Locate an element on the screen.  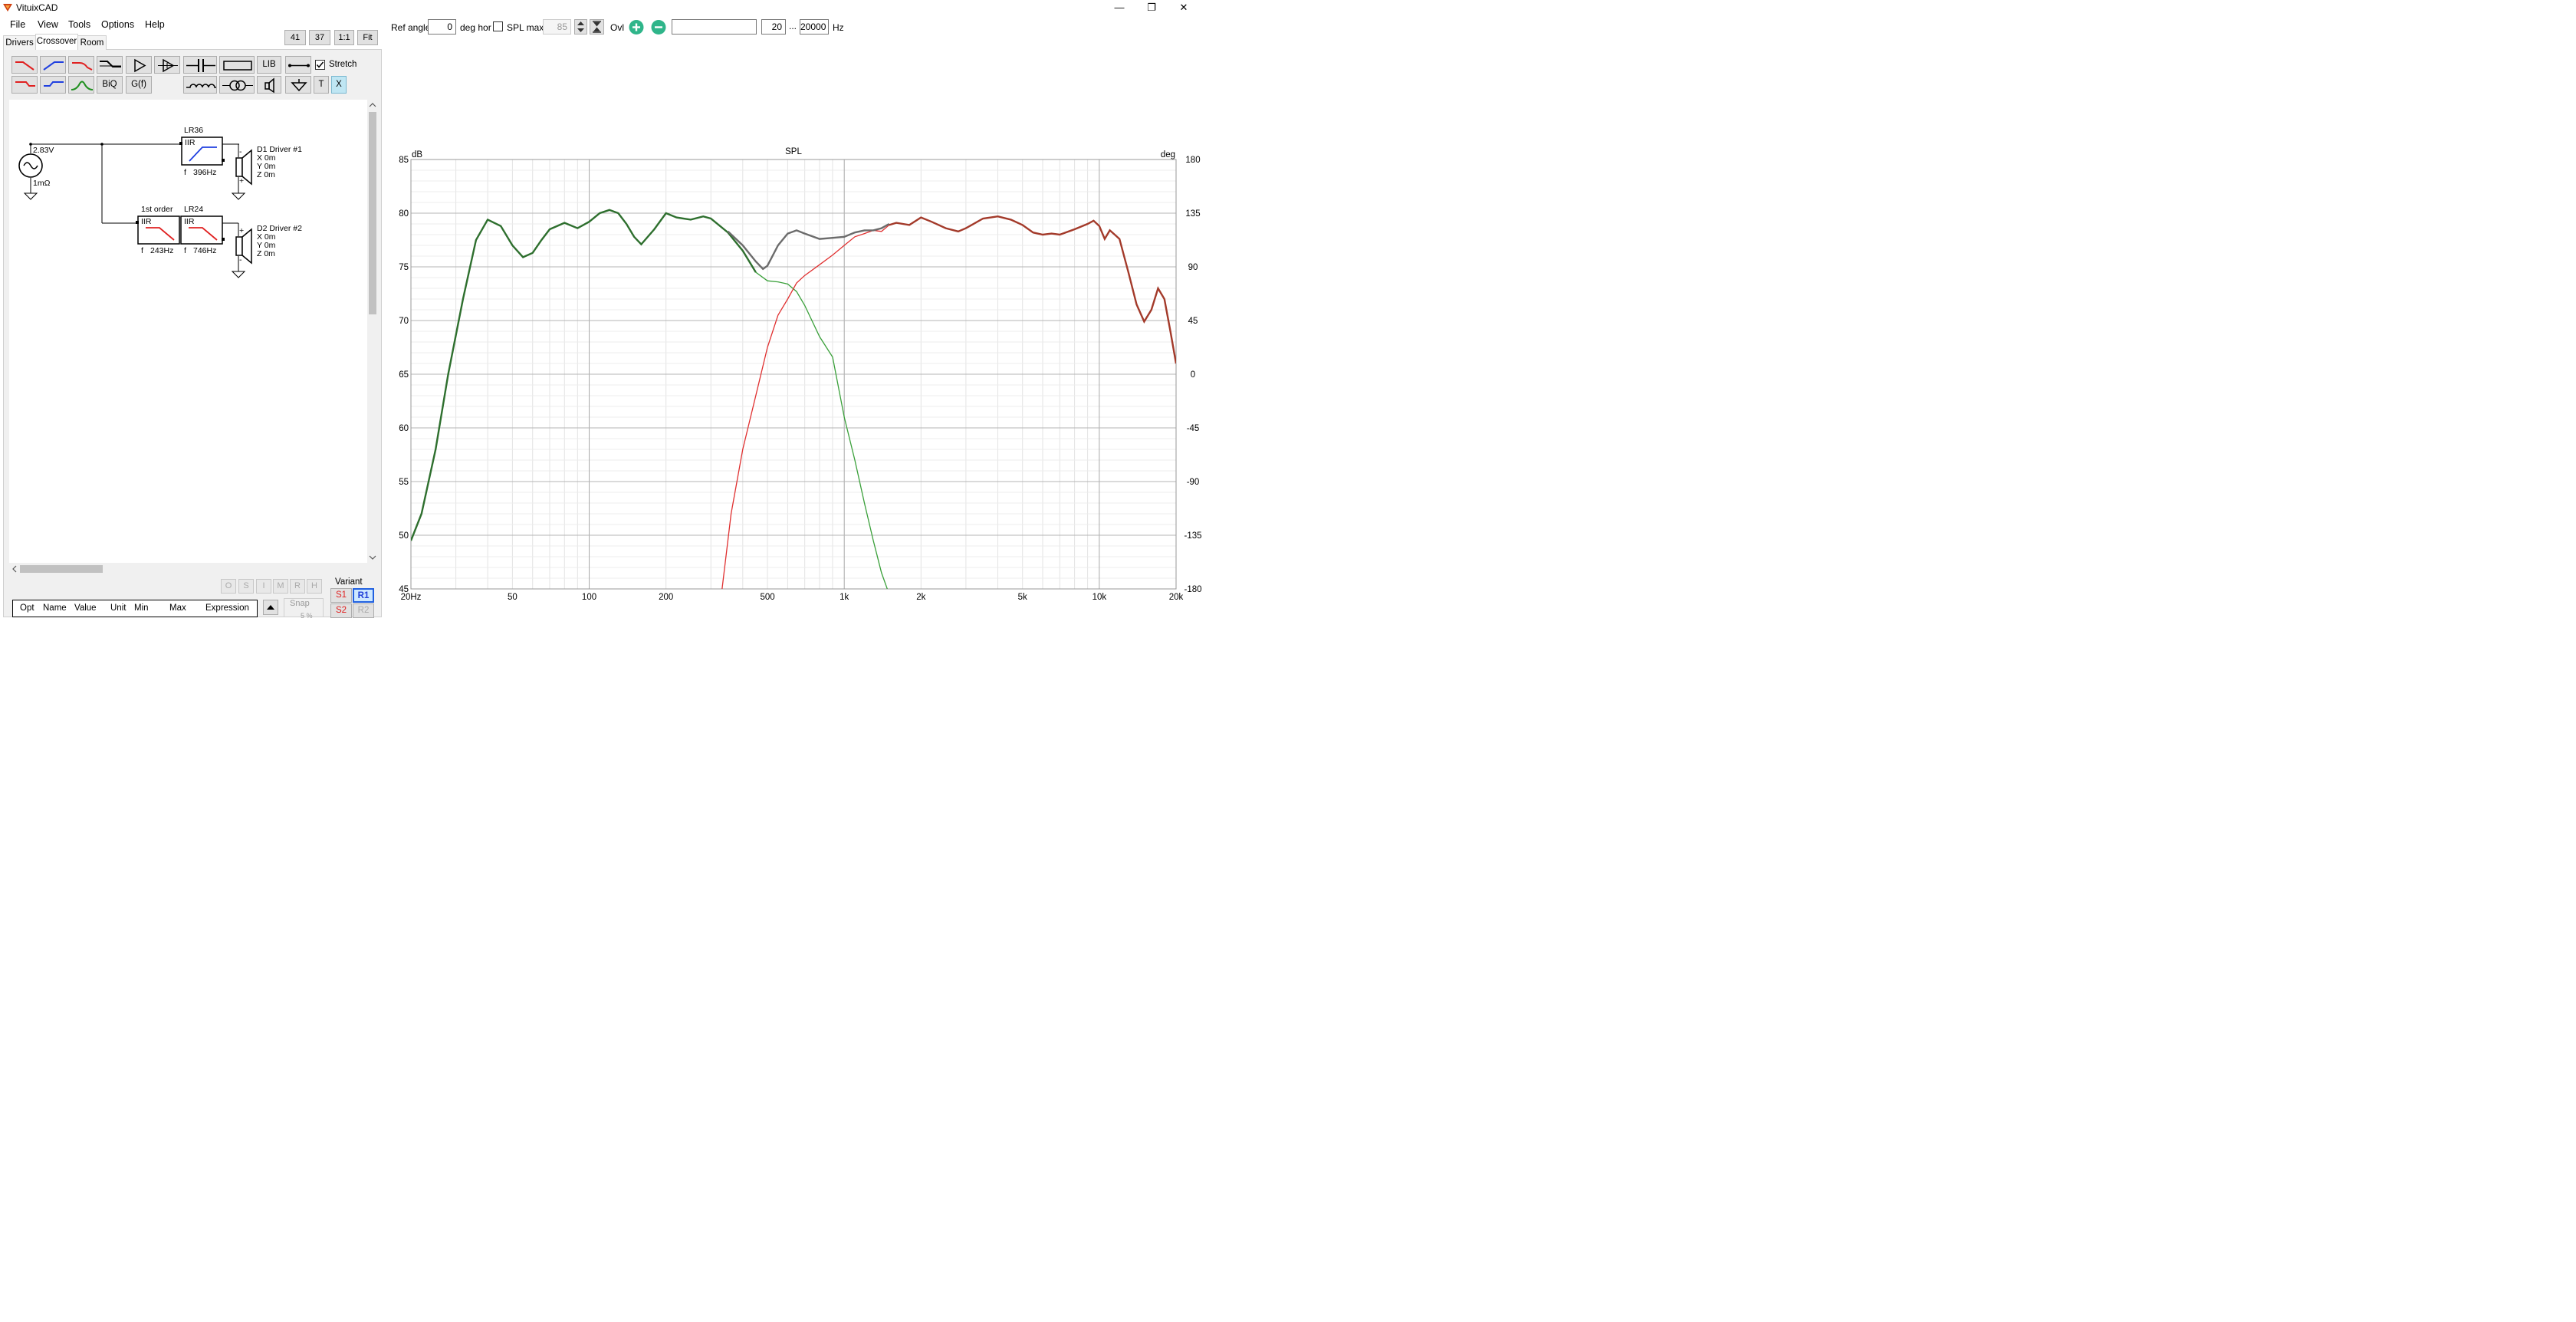
opt-m-button: M is located at coordinates (280, 586).